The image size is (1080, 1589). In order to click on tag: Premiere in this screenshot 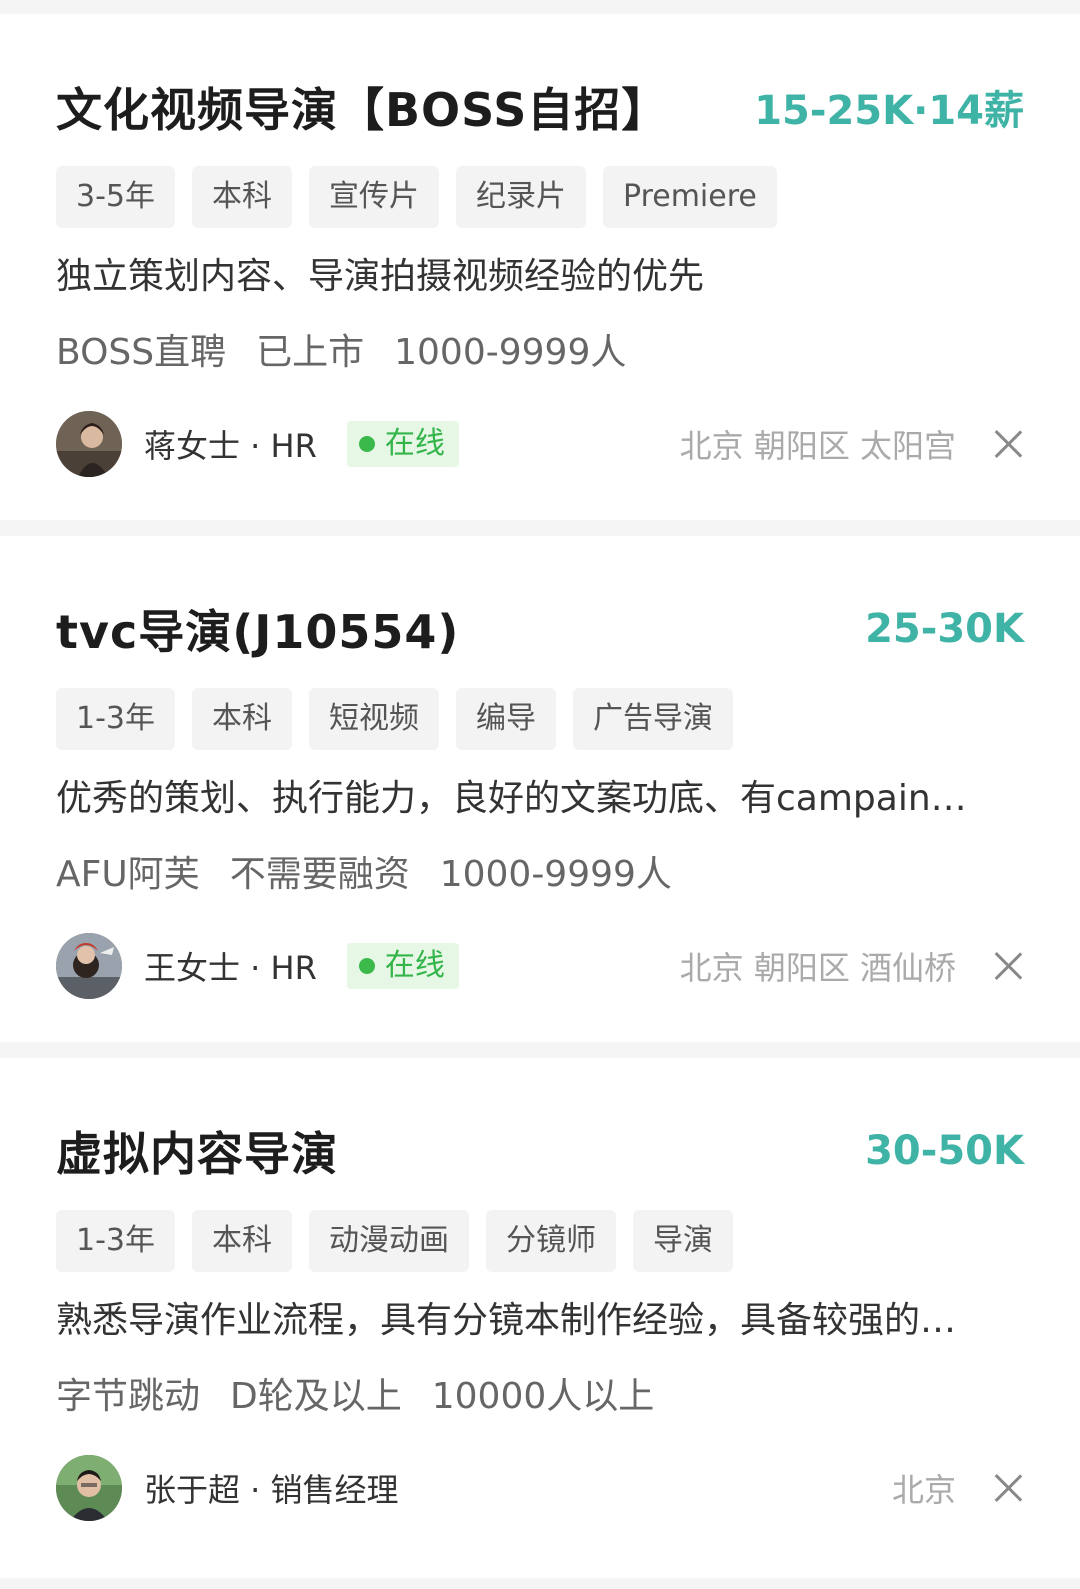, I will do `click(690, 197)`.